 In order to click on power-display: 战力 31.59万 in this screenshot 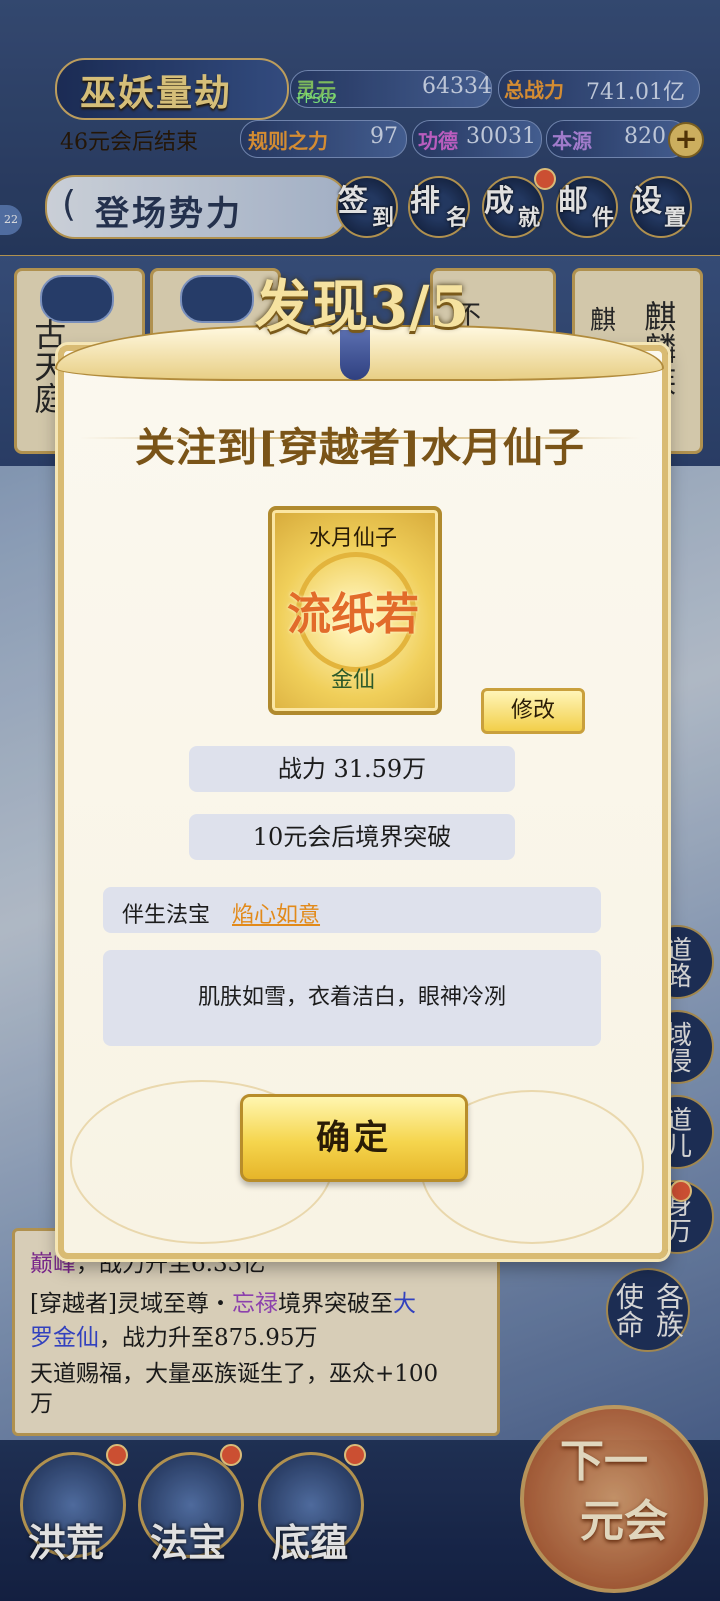, I will do `click(352, 769)`.